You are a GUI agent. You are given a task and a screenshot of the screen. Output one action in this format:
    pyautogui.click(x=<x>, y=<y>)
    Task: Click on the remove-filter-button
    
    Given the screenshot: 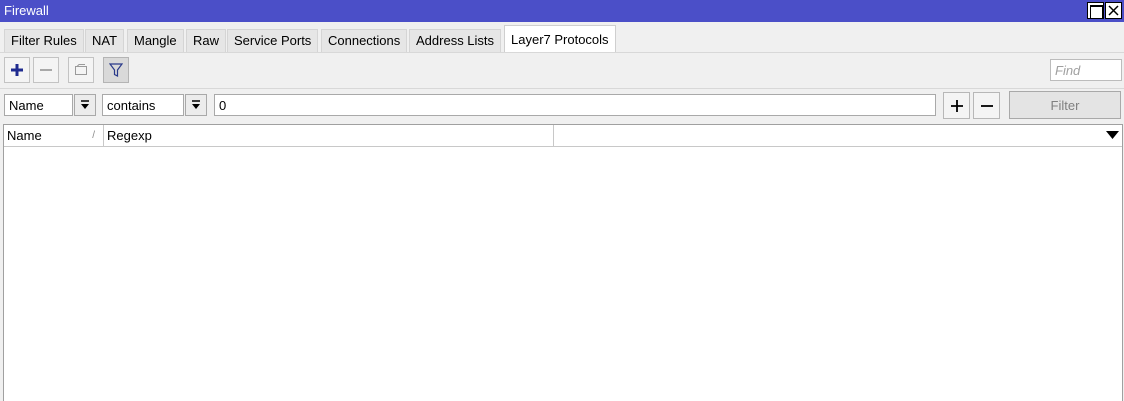 What is the action you would take?
    pyautogui.click(x=986, y=105)
    